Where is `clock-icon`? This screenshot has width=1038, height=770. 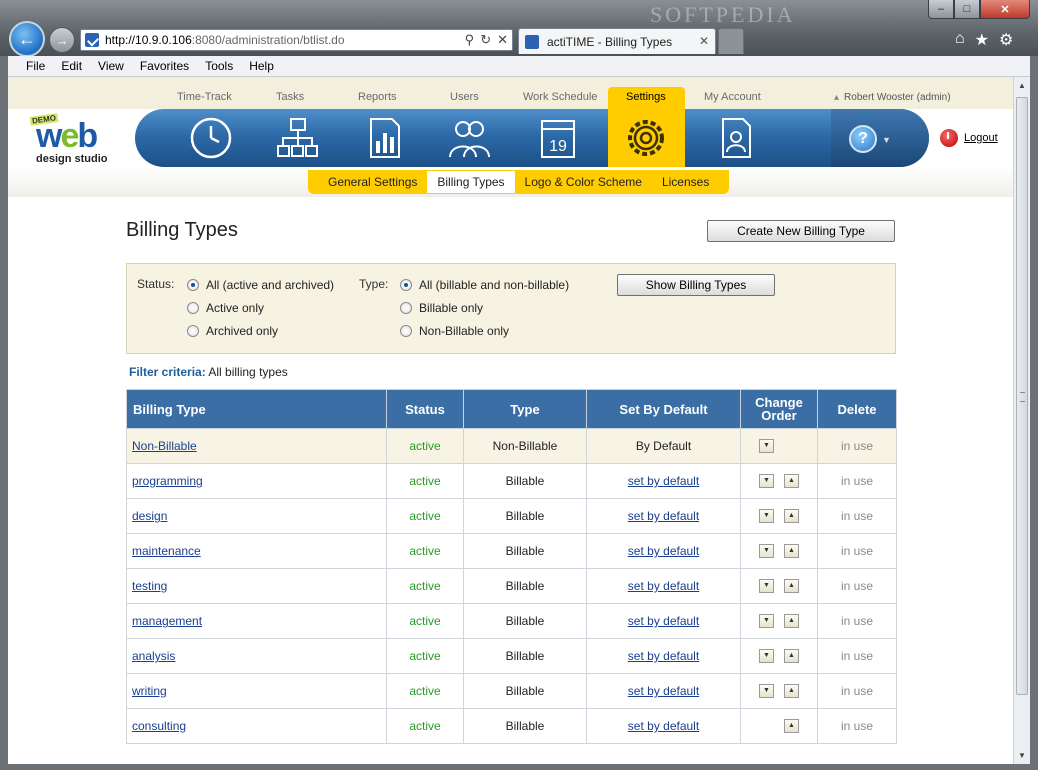 clock-icon is located at coordinates (211, 138).